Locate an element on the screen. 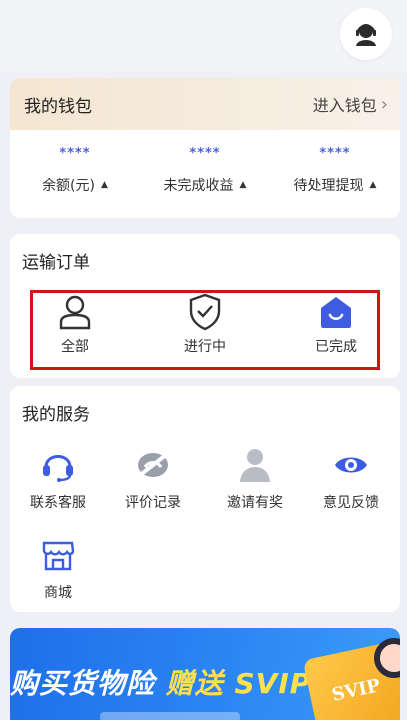 The width and height of the screenshot is (407, 720). rating-icon is located at coordinates (153, 465).